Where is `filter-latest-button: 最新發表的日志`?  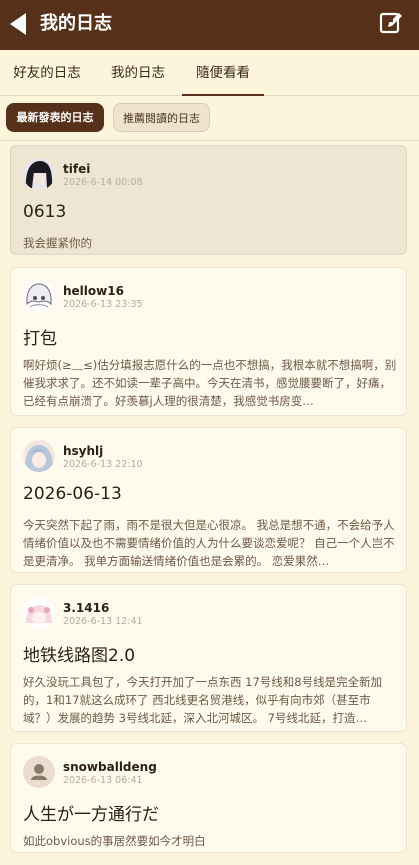
filter-latest-button: 最新發表的日志 is located at coordinates (55, 117).